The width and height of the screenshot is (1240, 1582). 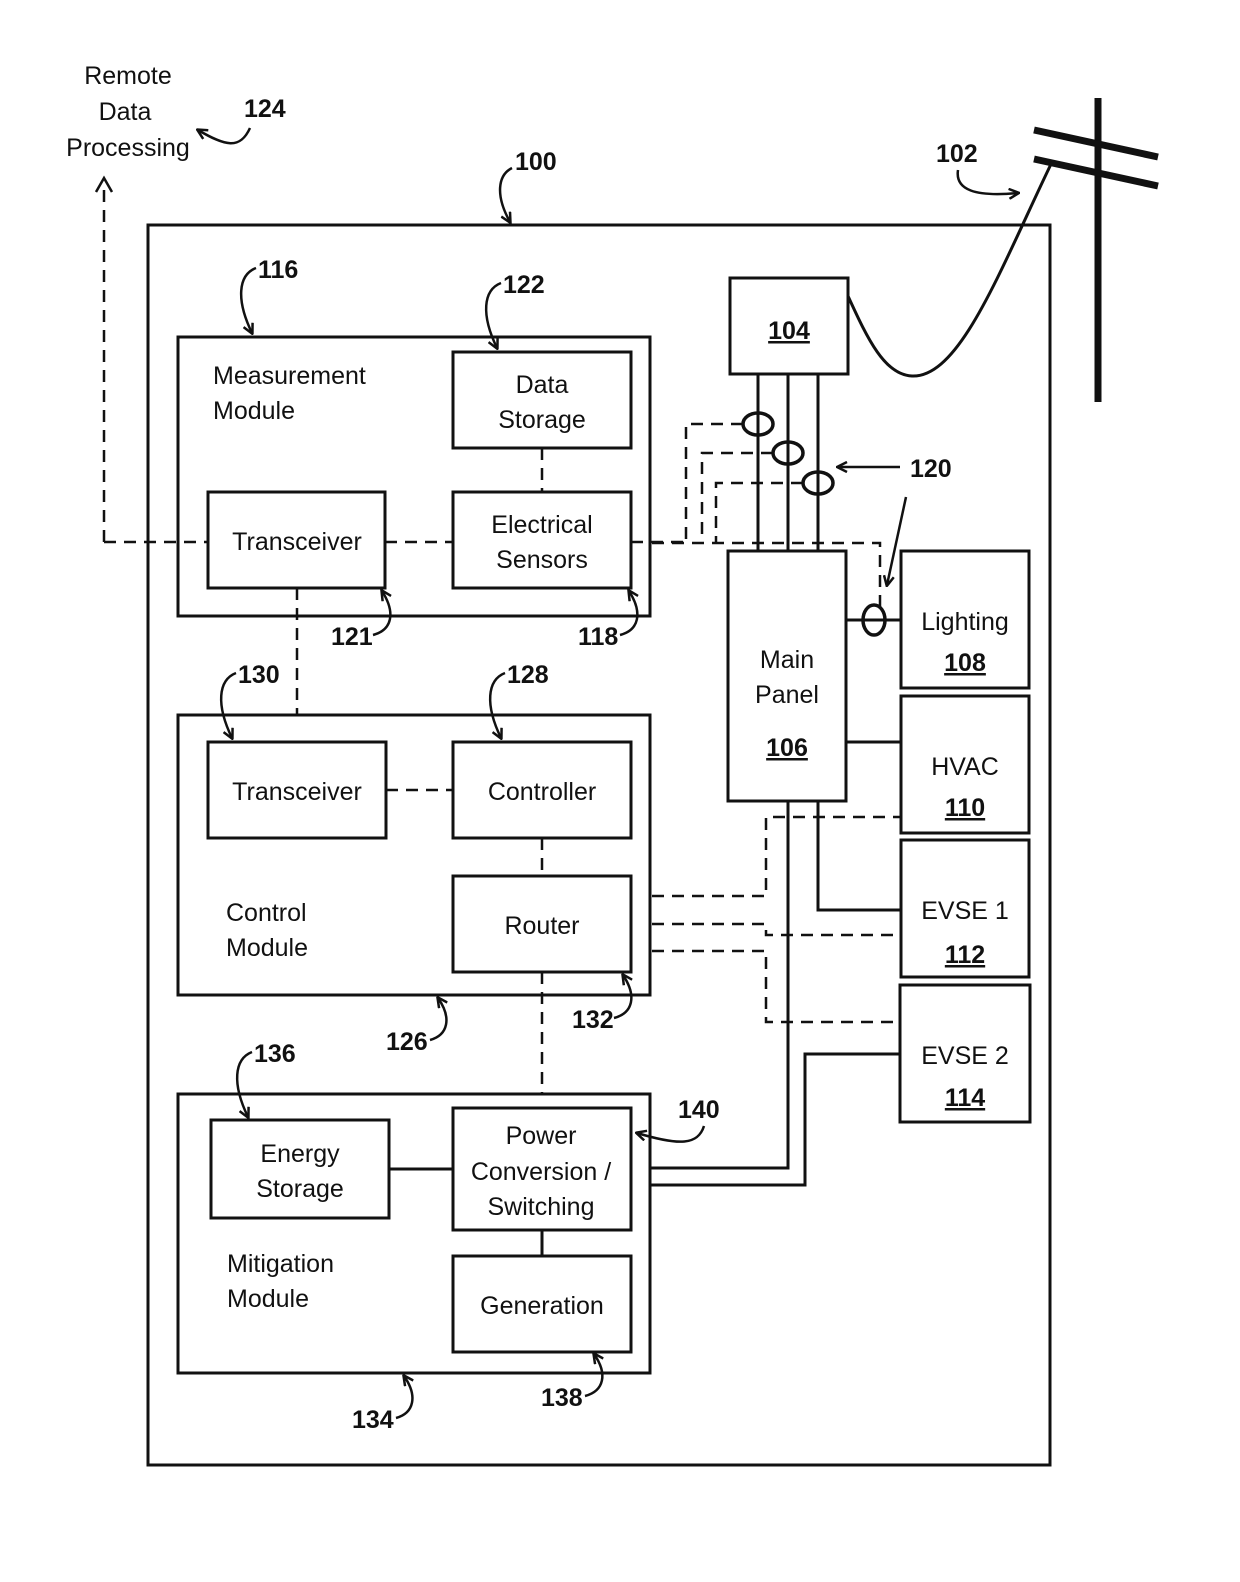 I want to click on ref-132: 132, so click(x=593, y=1020).